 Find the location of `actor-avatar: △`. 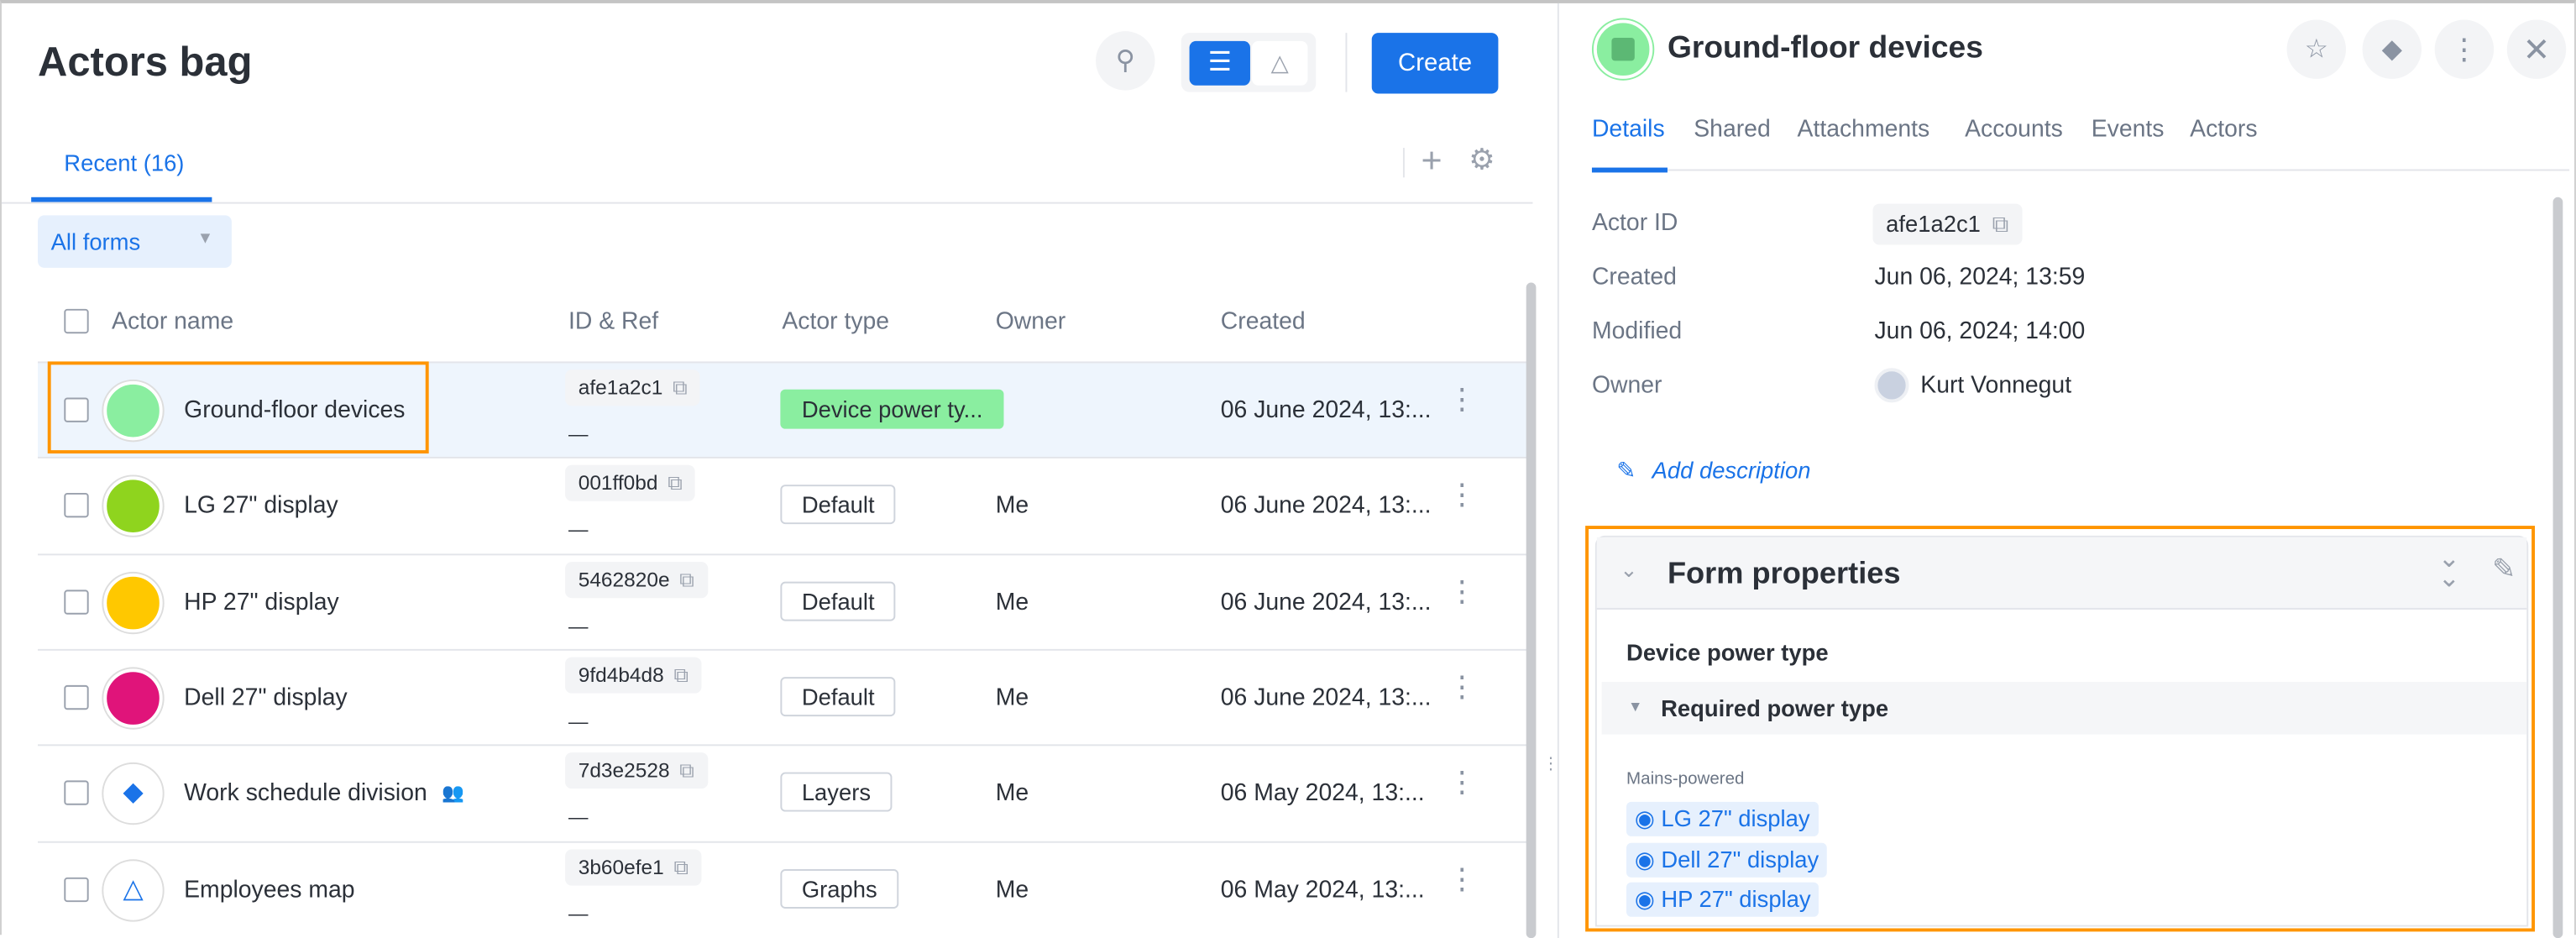

actor-avatar: △ is located at coordinates (133, 890).